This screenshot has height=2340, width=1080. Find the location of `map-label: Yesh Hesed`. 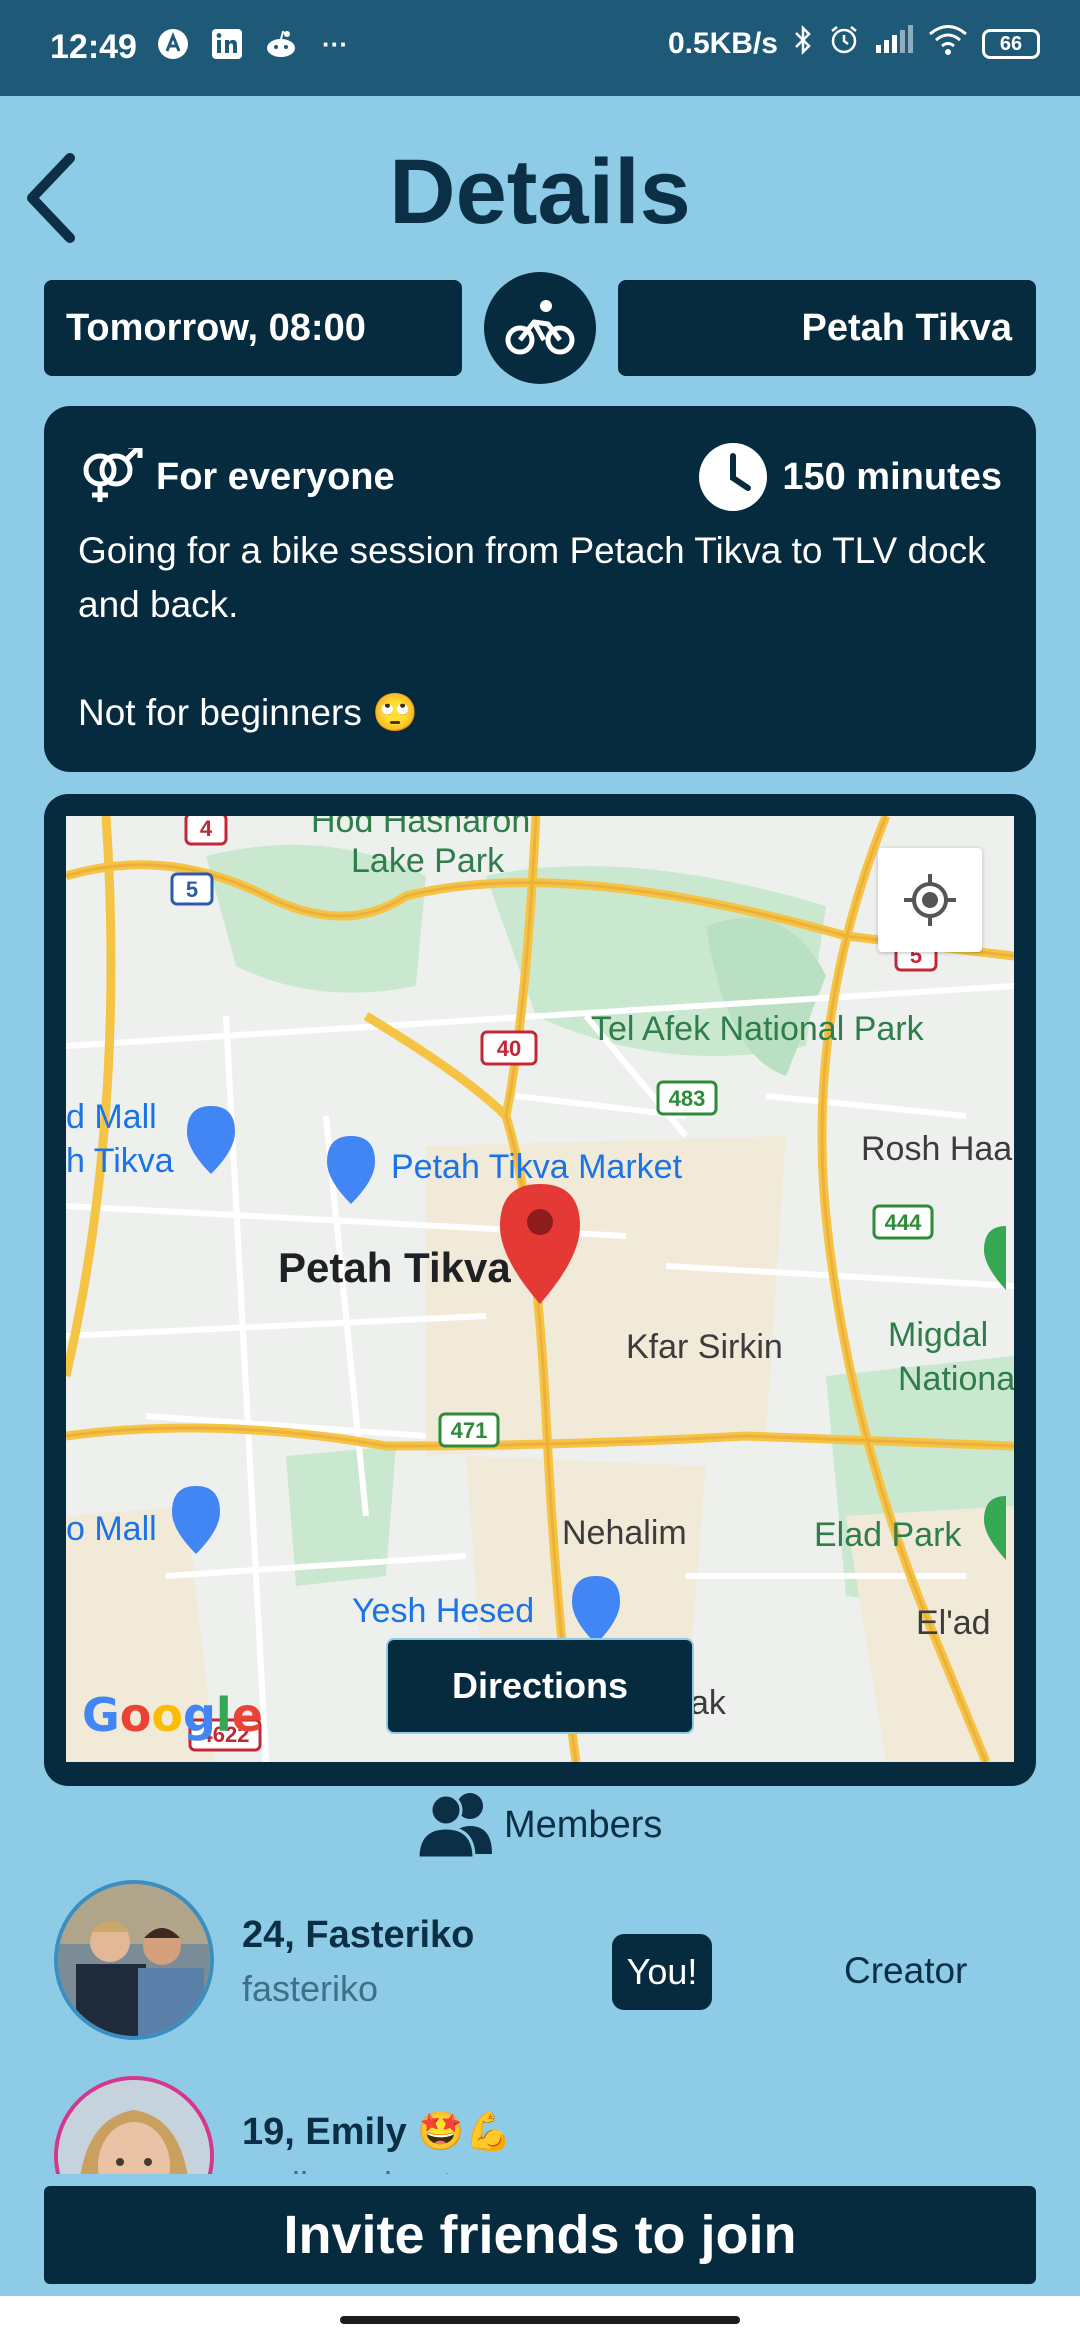

map-label: Yesh Hesed is located at coordinates (443, 1611).